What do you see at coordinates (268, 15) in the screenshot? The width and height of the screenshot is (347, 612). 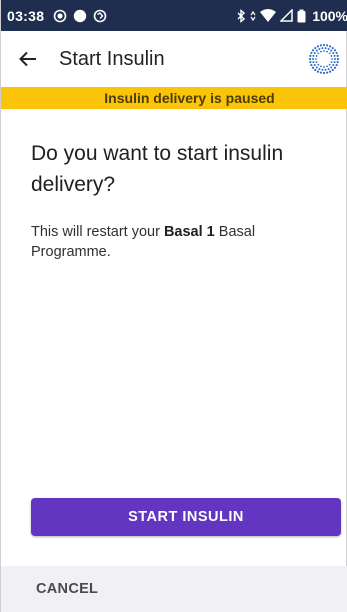 I see `wifi-icon` at bounding box center [268, 15].